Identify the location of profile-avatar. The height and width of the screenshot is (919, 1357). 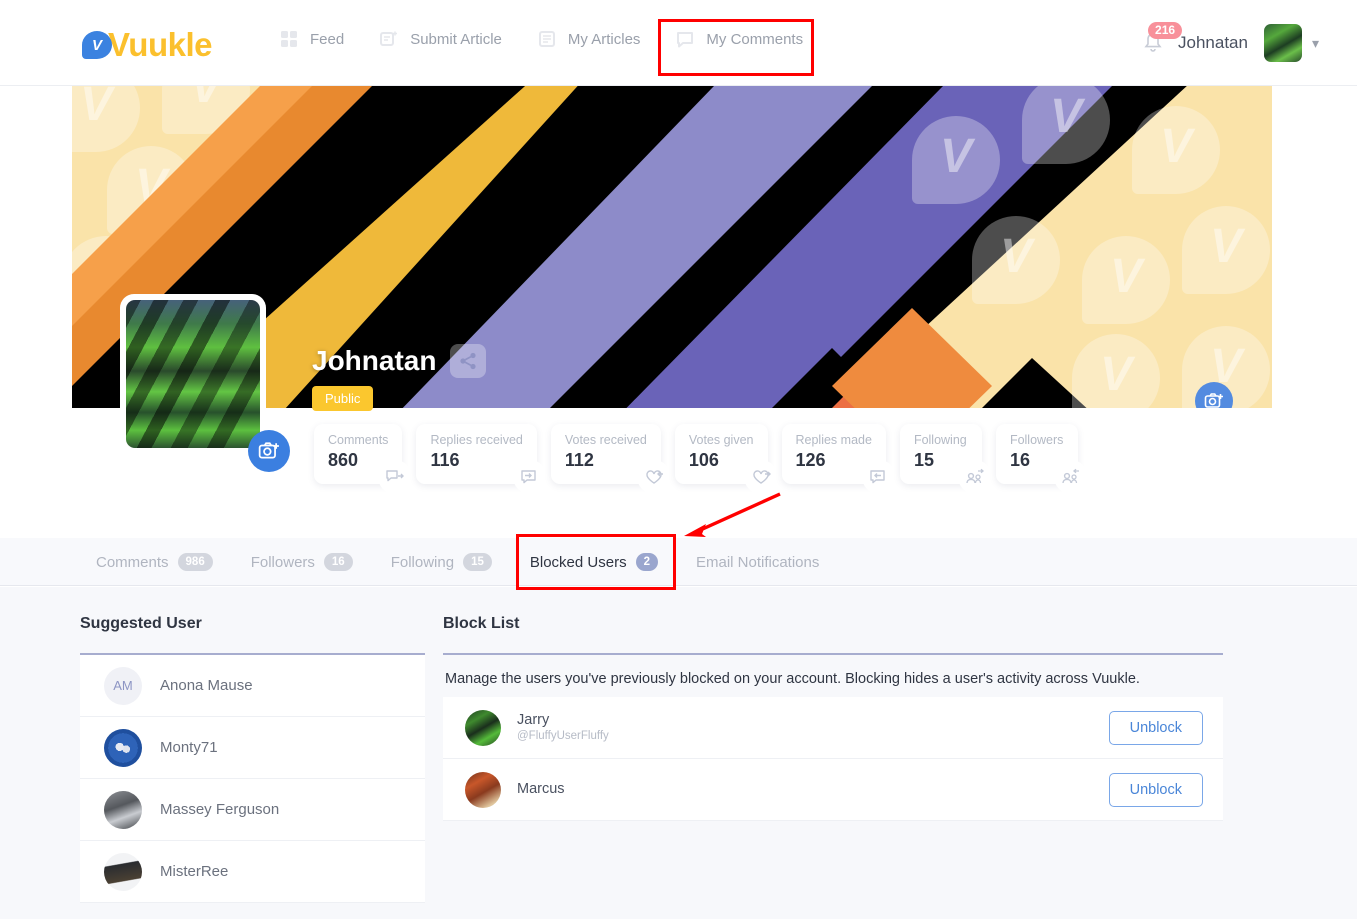
(193, 374).